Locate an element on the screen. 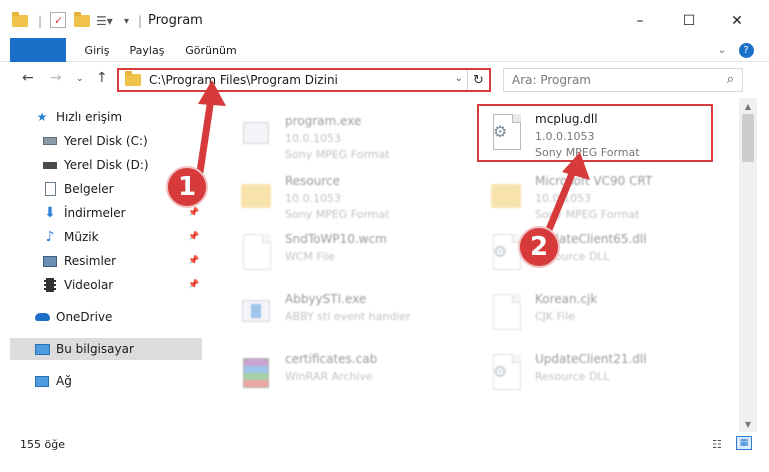 Image resolution: width=769 pixels, height=472 pixels. sidebar-item-label: İndirmeler is located at coordinates (95, 213).